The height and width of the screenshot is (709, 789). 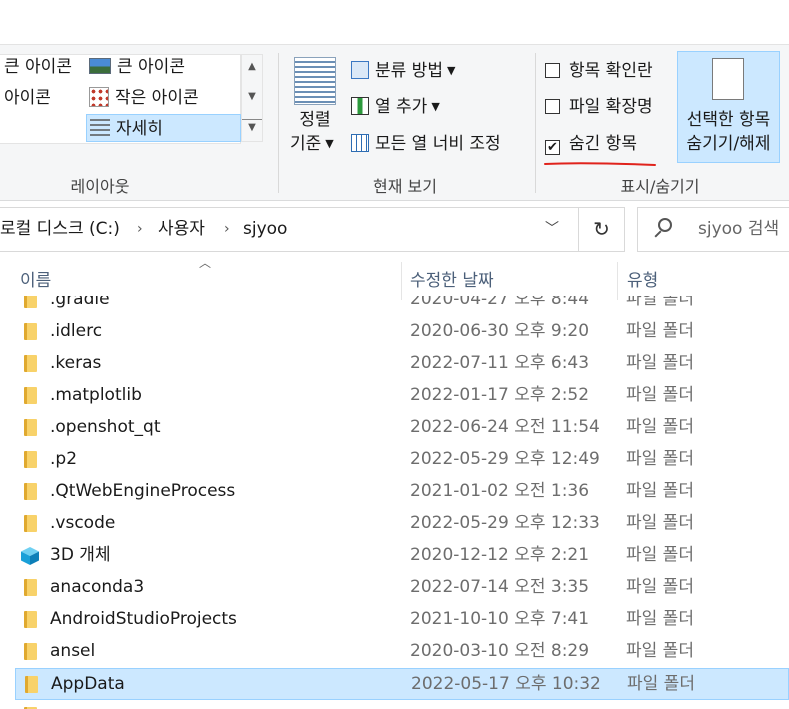 I want to click on file-extensions-toggle: 파일 확장명, so click(x=599, y=107).